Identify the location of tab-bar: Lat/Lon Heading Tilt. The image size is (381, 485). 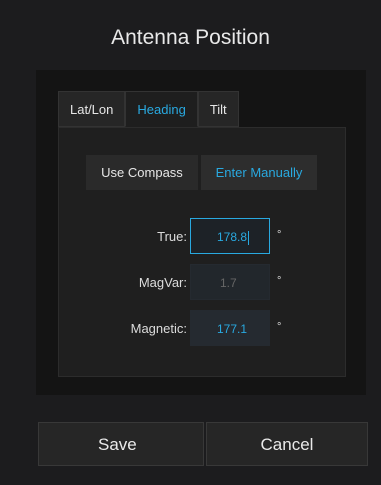
(148, 109).